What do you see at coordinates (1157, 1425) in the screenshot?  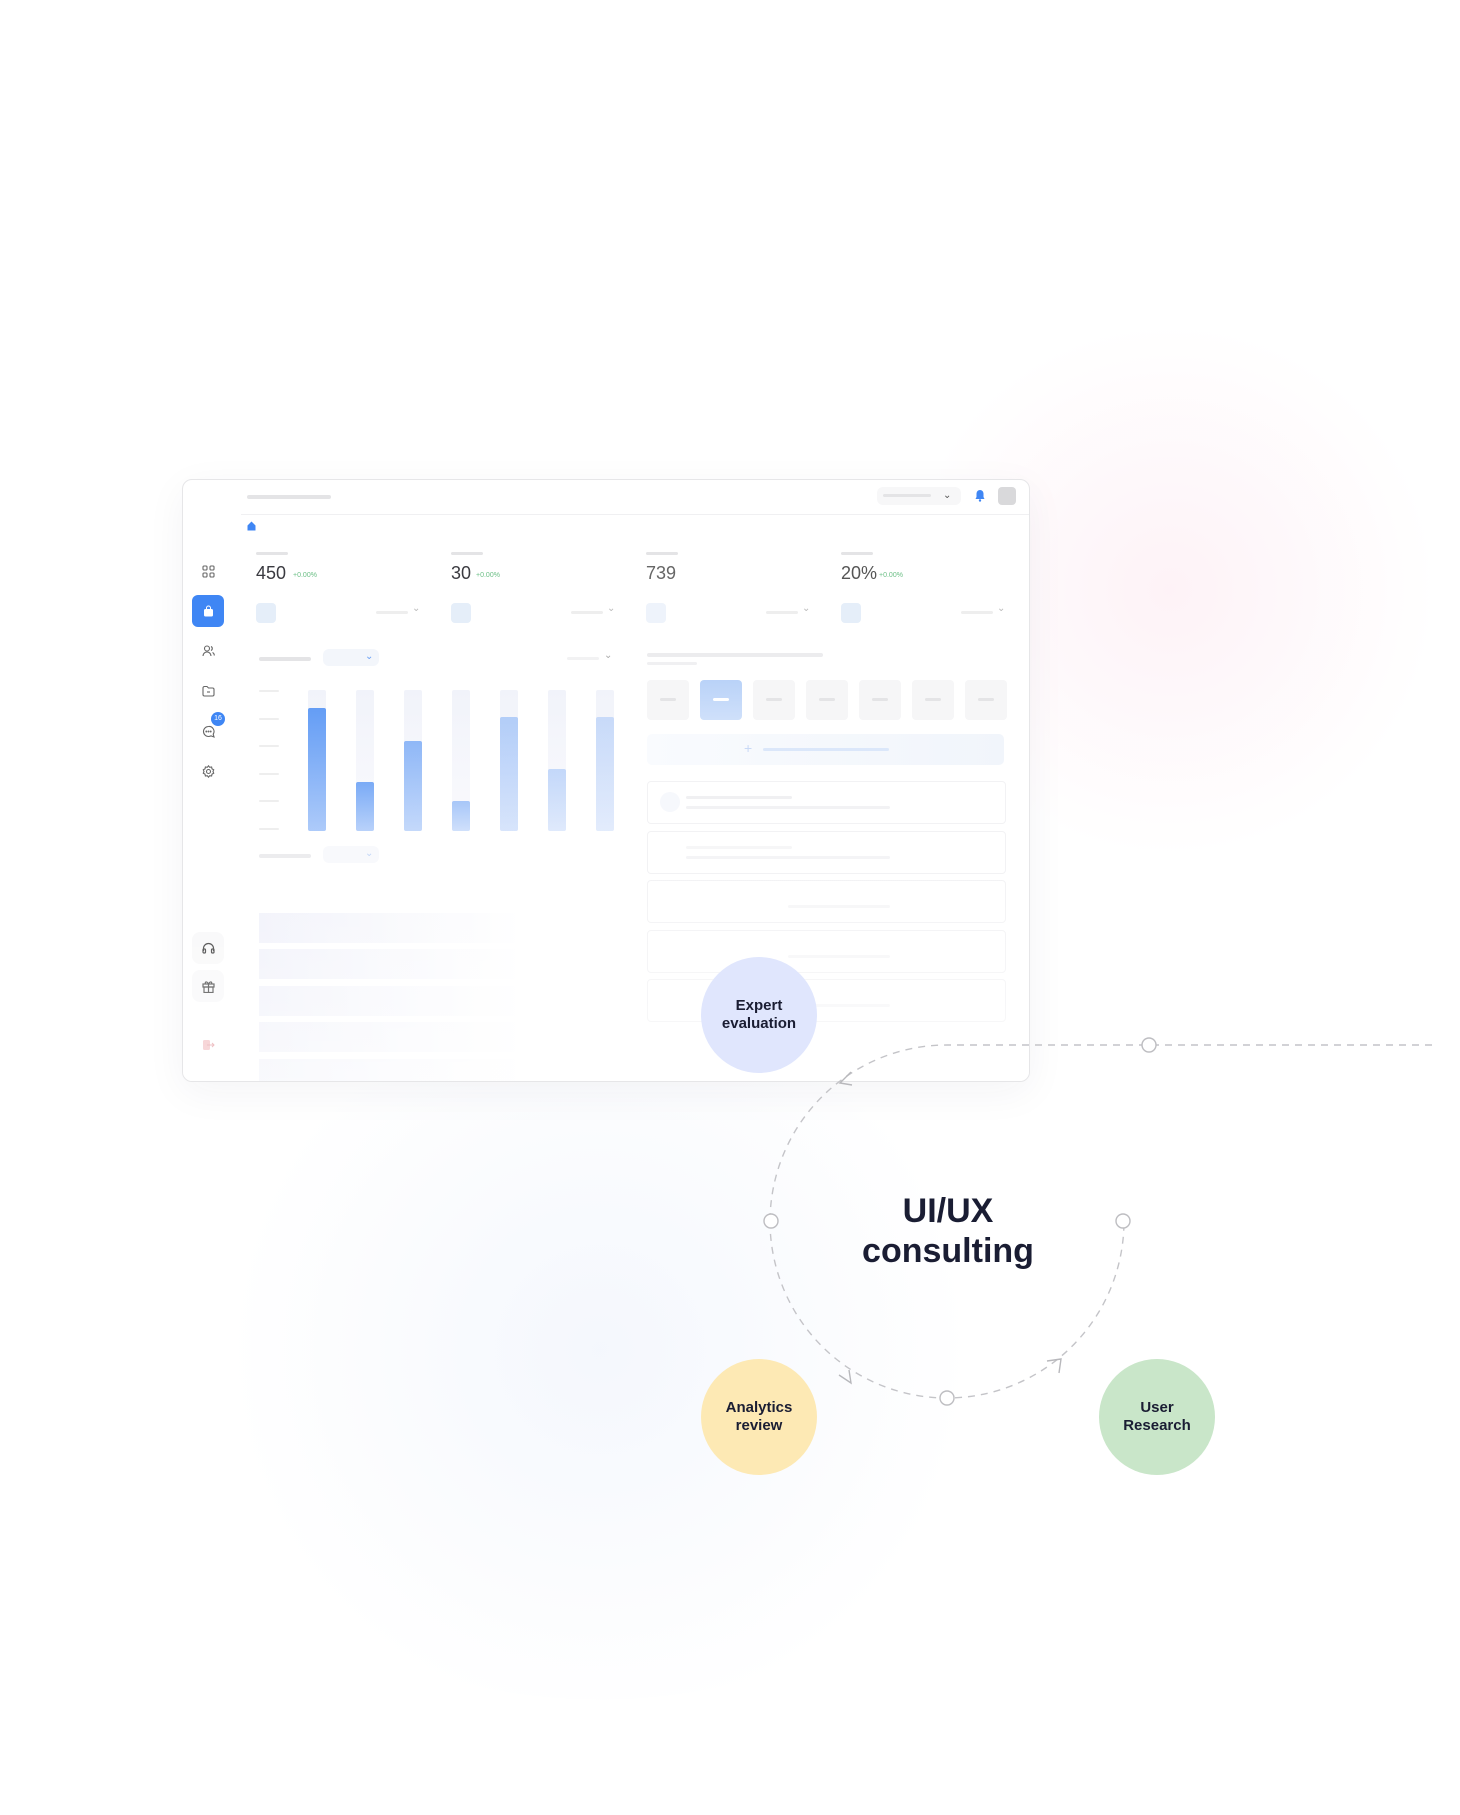 I see `node-label: Research` at bounding box center [1157, 1425].